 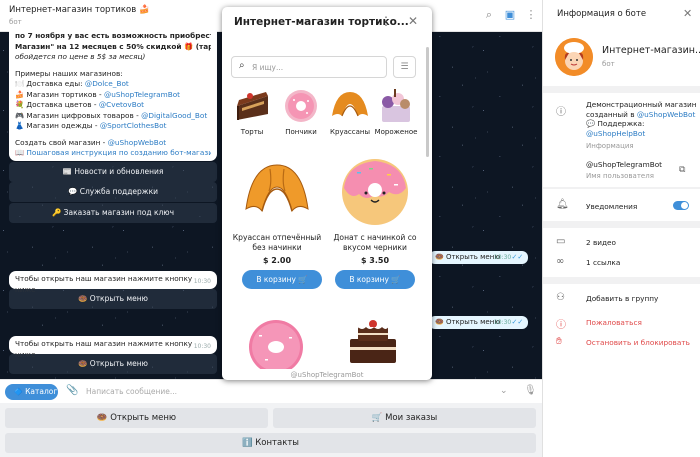 I want to click on example-link: @CvetovBot, so click(x=121, y=104).